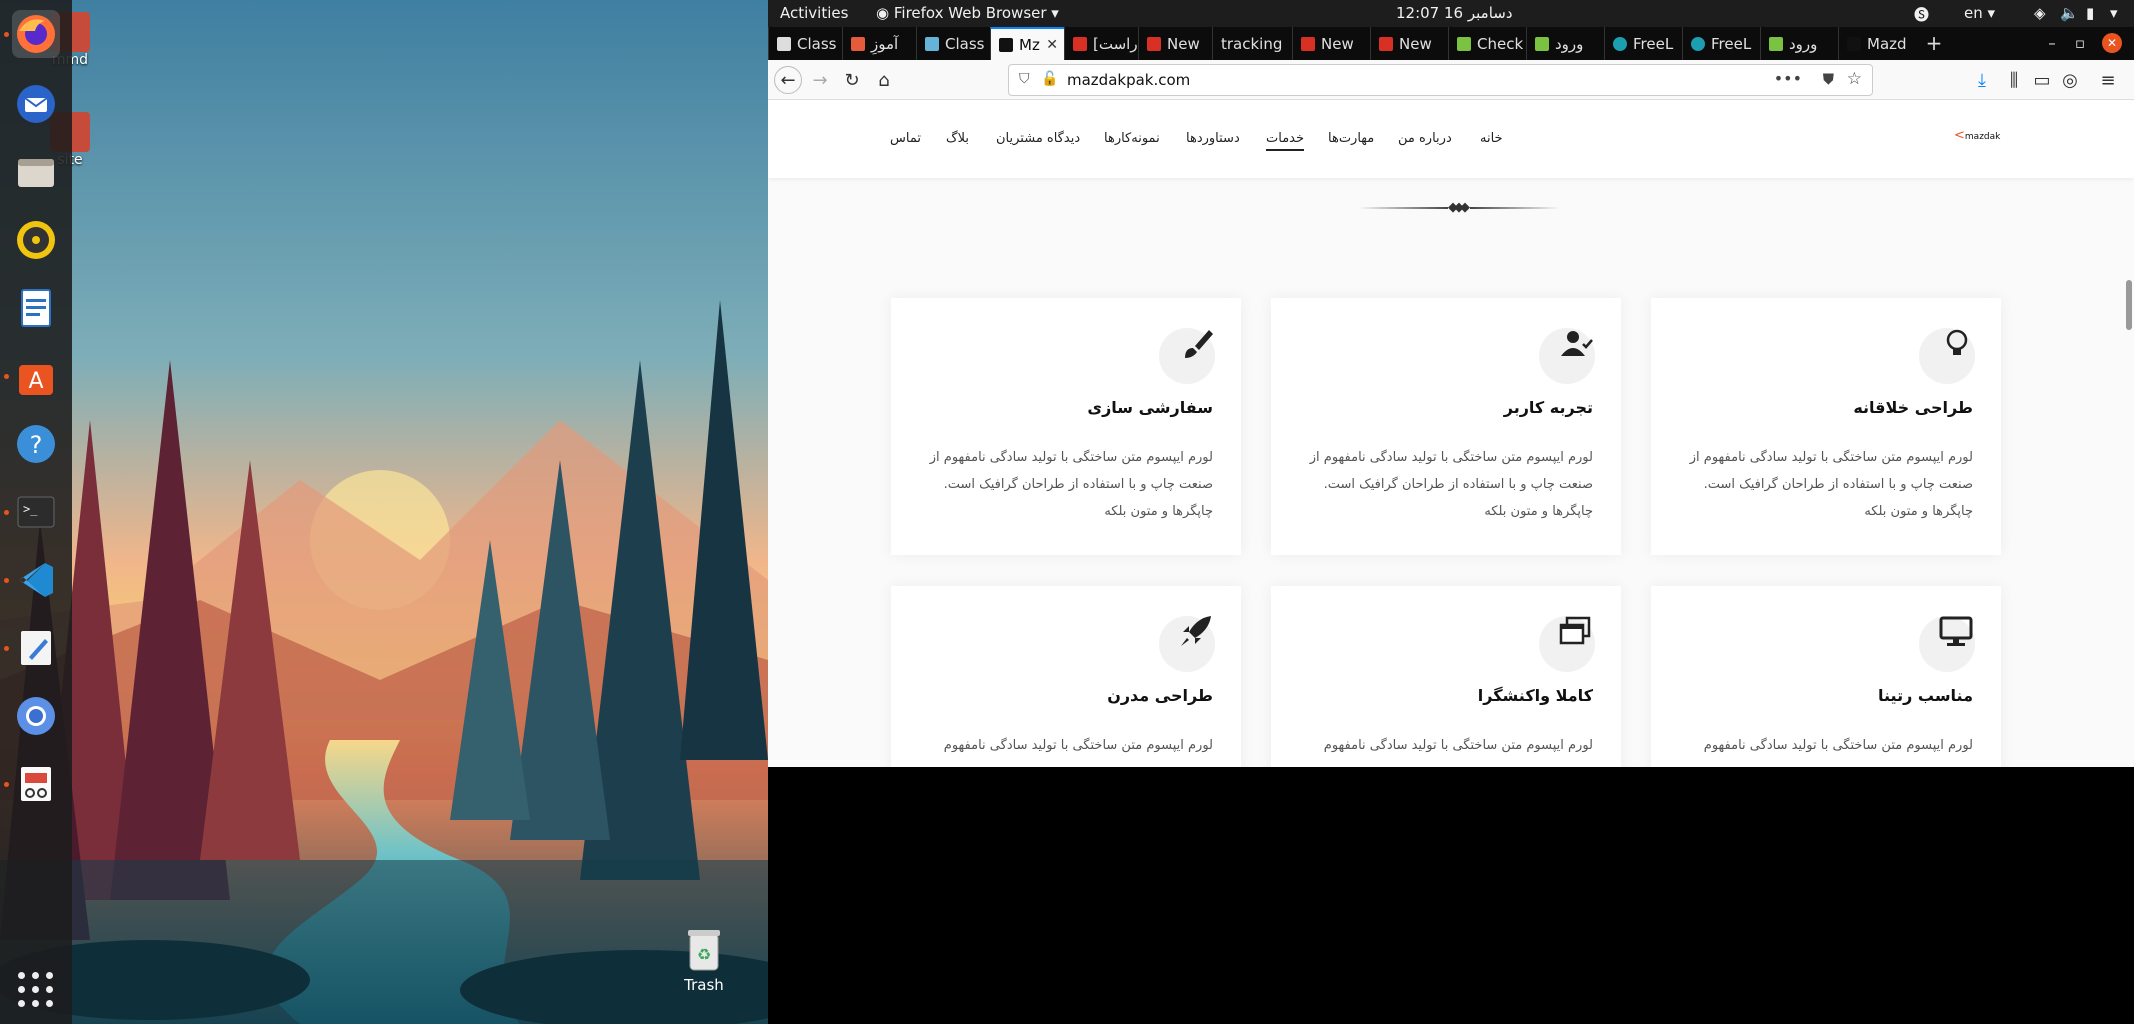  I want to click on show-applications-icon, so click(36, 990).